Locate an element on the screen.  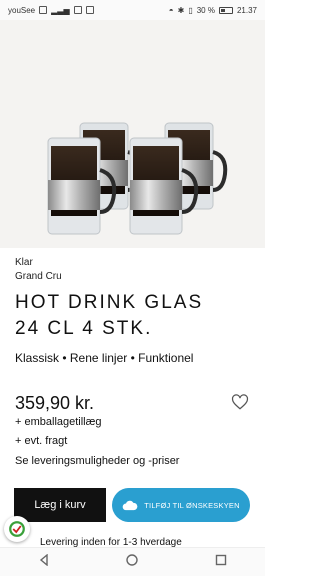
cloud-icon is located at coordinates (130, 505).